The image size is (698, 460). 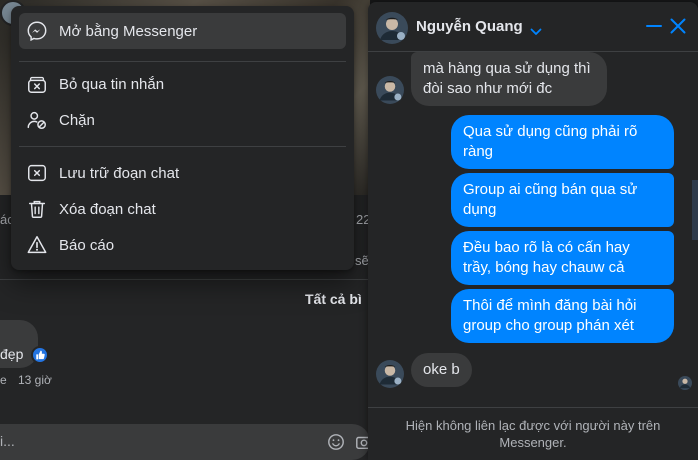 What do you see at coordinates (35, 380) in the screenshot?
I see `comment-time: 13 giờ` at bounding box center [35, 380].